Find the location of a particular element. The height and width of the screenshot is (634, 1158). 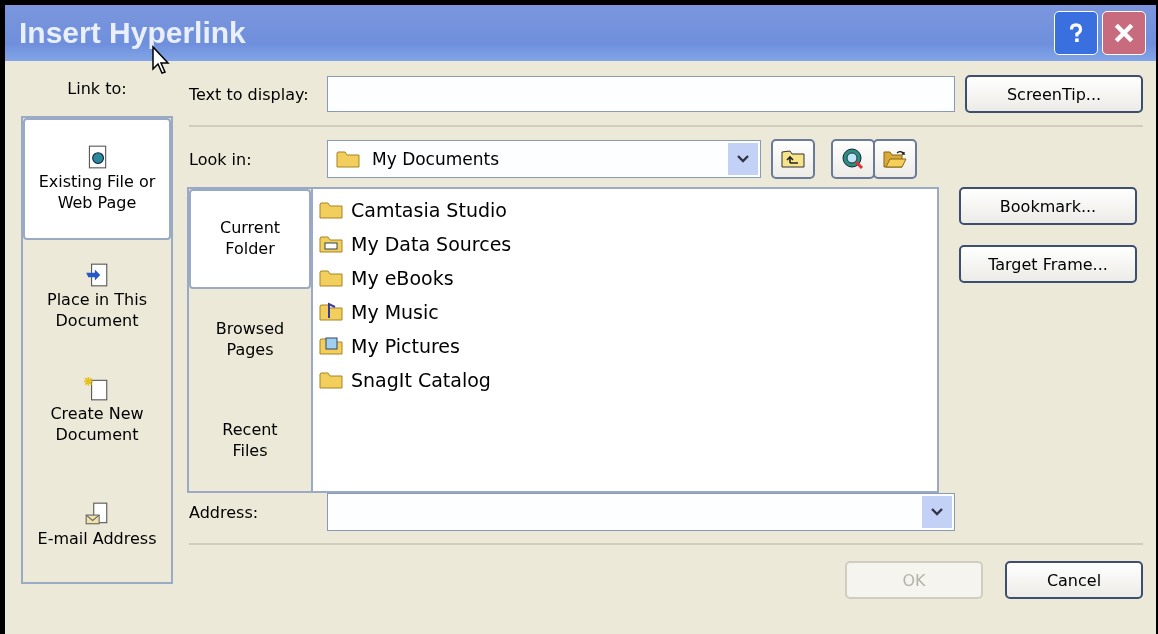

file-list-item: SnagIt Catalog is located at coordinates (625, 380).